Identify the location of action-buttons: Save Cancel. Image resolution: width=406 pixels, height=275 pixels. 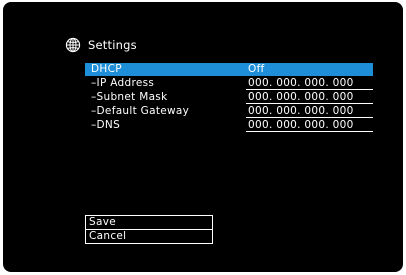
(149, 229).